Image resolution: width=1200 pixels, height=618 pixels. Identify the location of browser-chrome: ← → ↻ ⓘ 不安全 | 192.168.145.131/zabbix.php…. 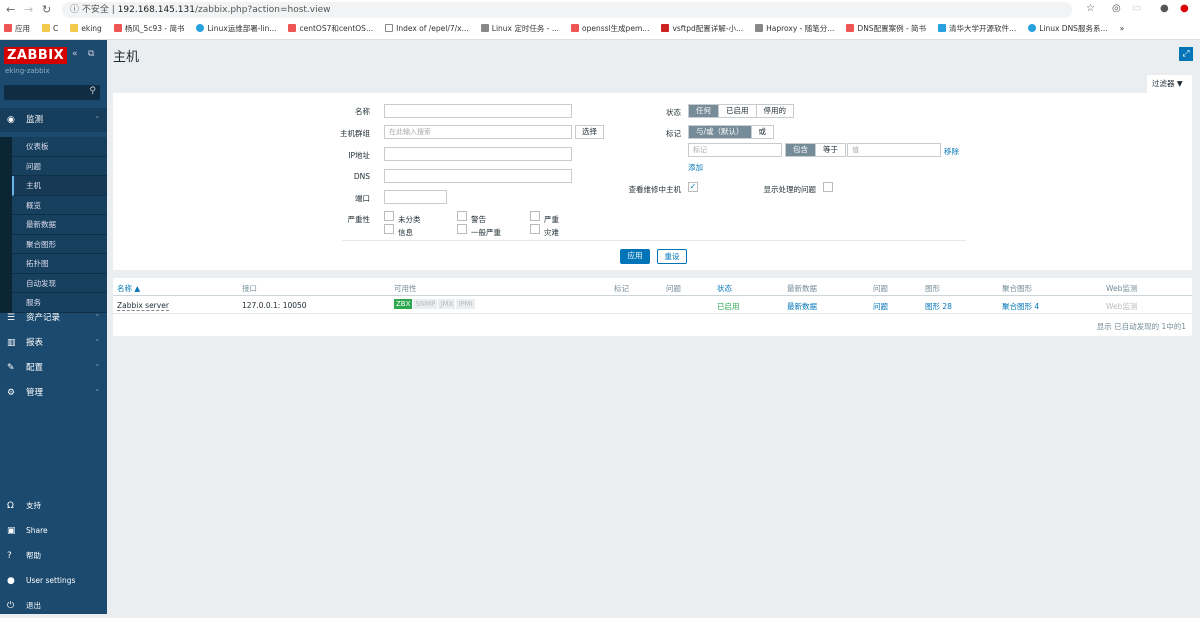
(600, 20).